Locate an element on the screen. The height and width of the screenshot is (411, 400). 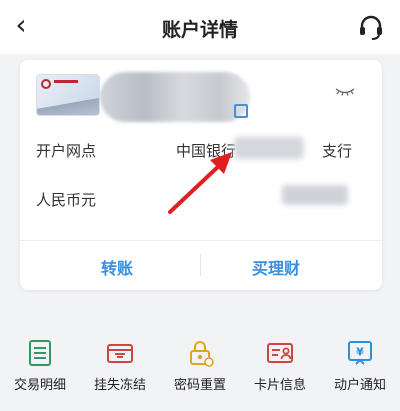
currency-label: 人民币元 is located at coordinates (66, 200).